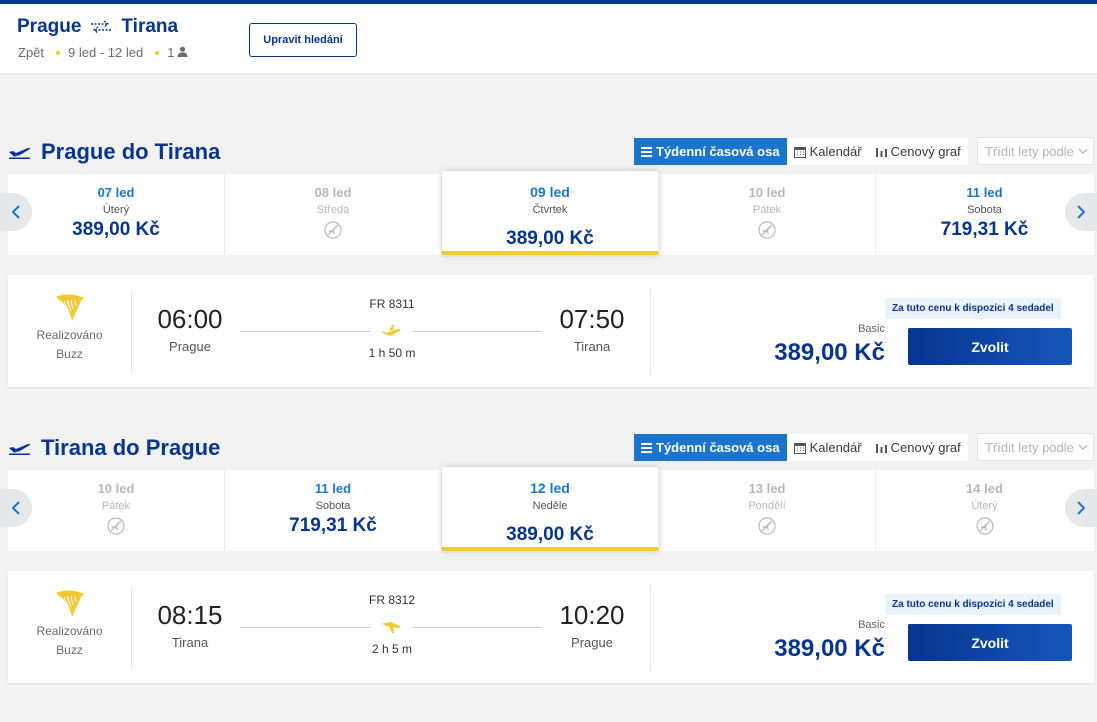  Describe the element at coordinates (592, 319) in the screenshot. I see `arrival-time: 07:50` at that location.